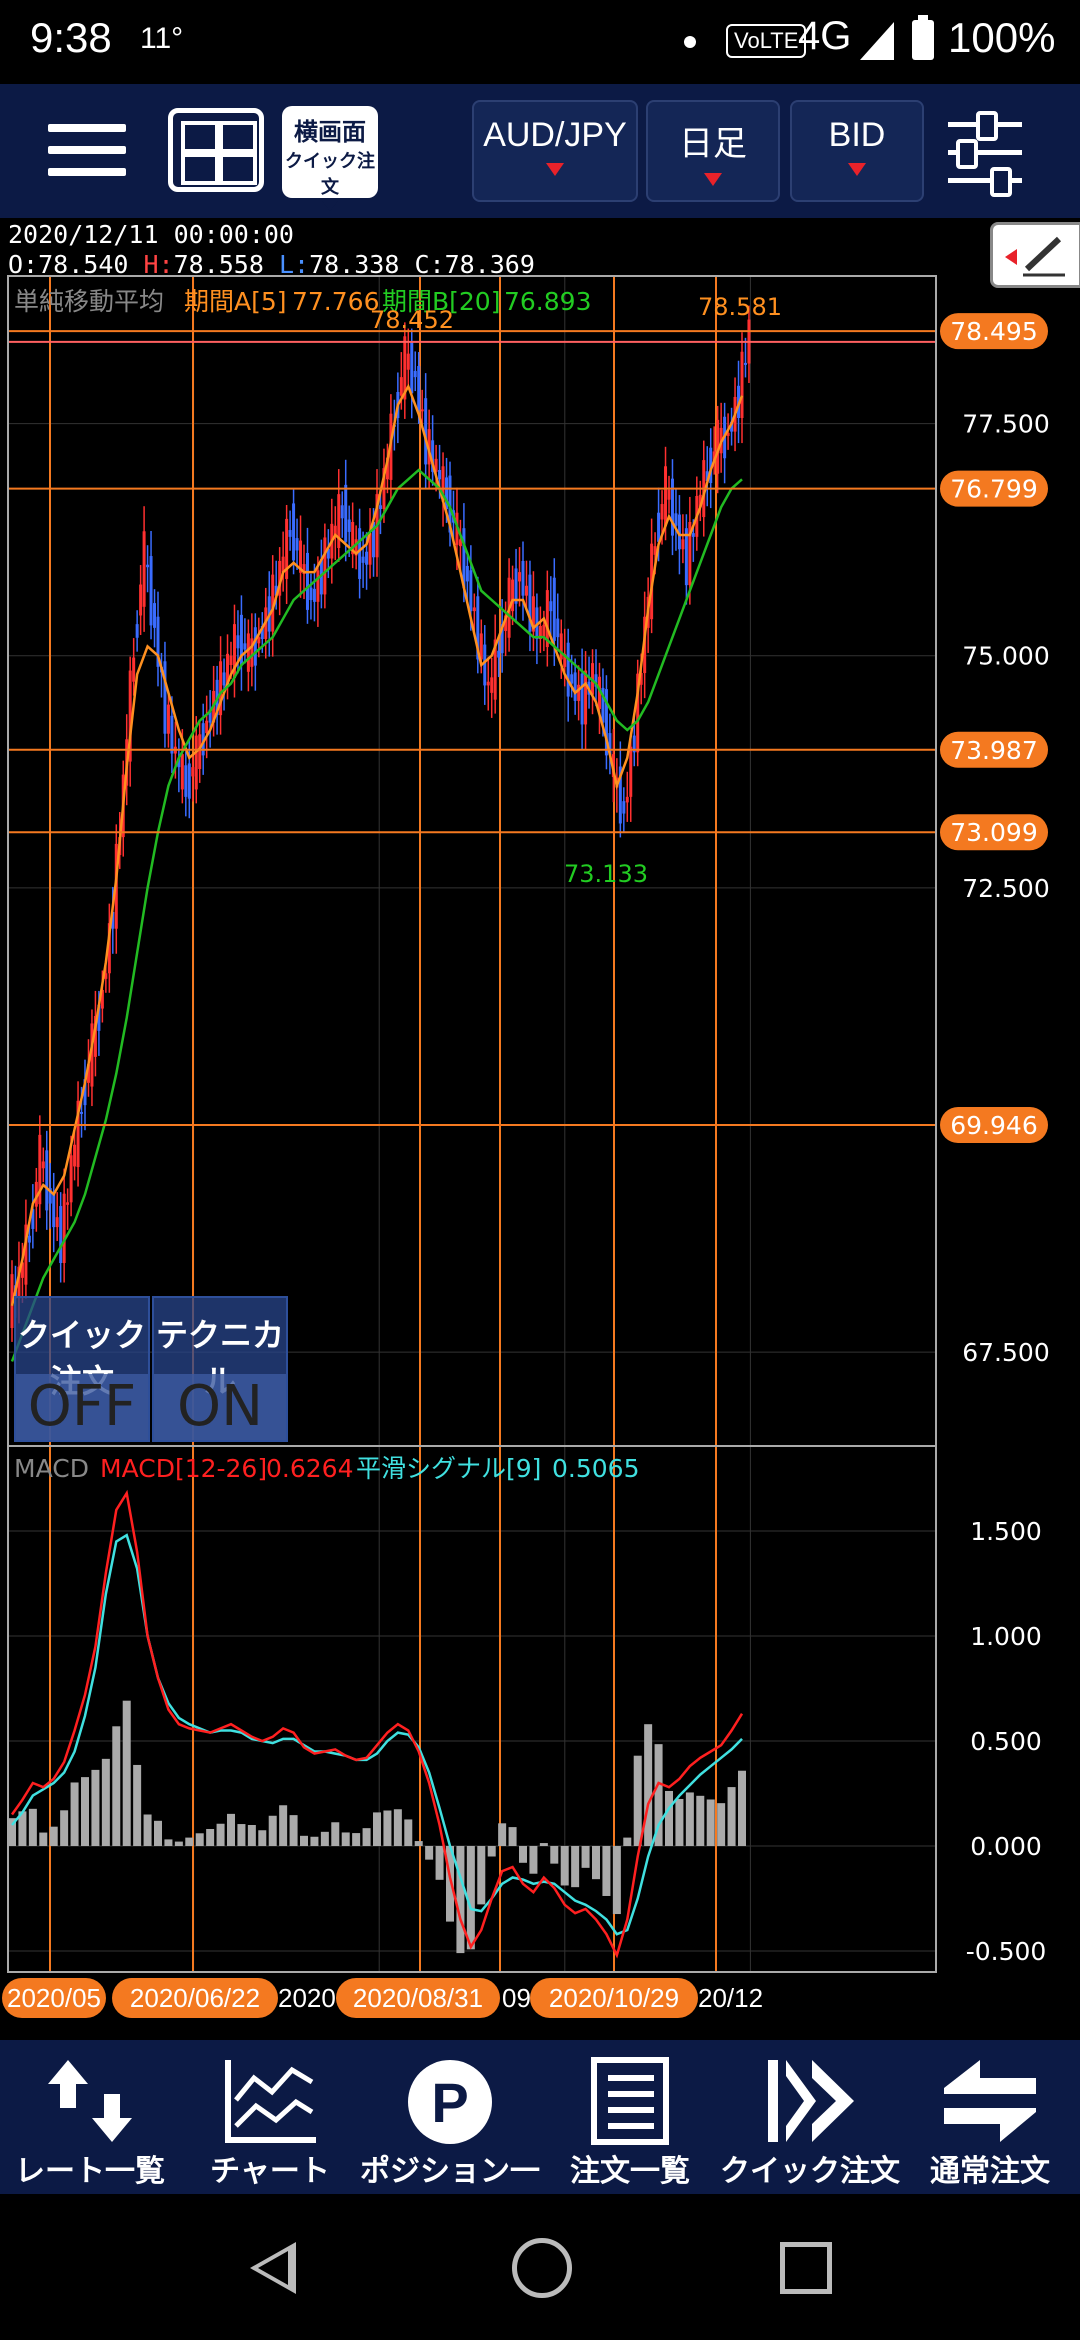 This screenshot has width=1080, height=2340. I want to click on sma-b-value: 76.893, so click(547, 301).